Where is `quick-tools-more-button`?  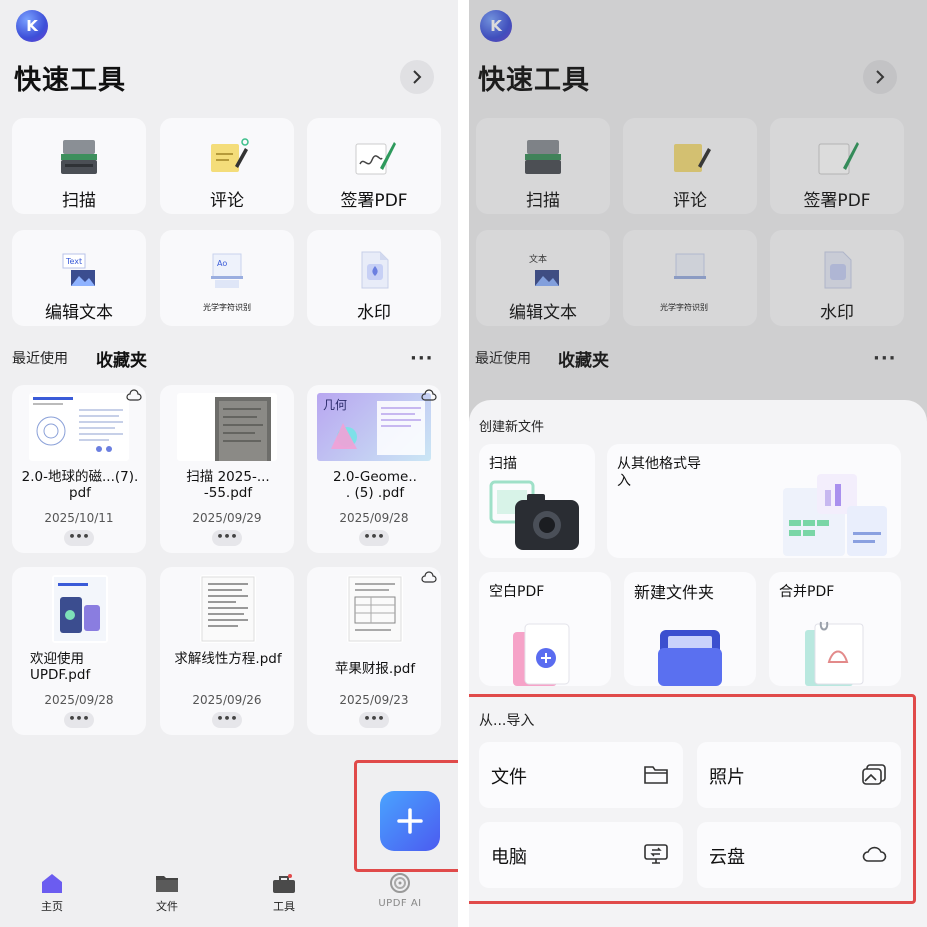
quick-tools-more-button is located at coordinates (417, 77).